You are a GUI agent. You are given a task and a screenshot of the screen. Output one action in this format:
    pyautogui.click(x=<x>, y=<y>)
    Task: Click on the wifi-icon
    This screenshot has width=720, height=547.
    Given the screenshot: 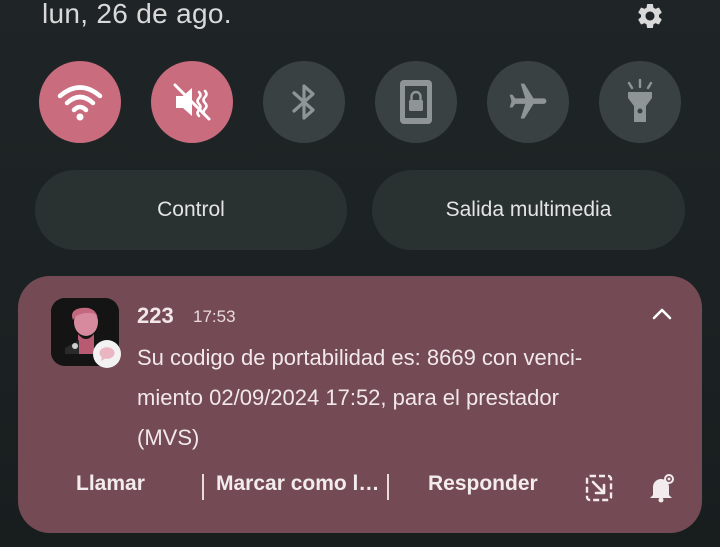 What is the action you would take?
    pyautogui.click(x=80, y=103)
    